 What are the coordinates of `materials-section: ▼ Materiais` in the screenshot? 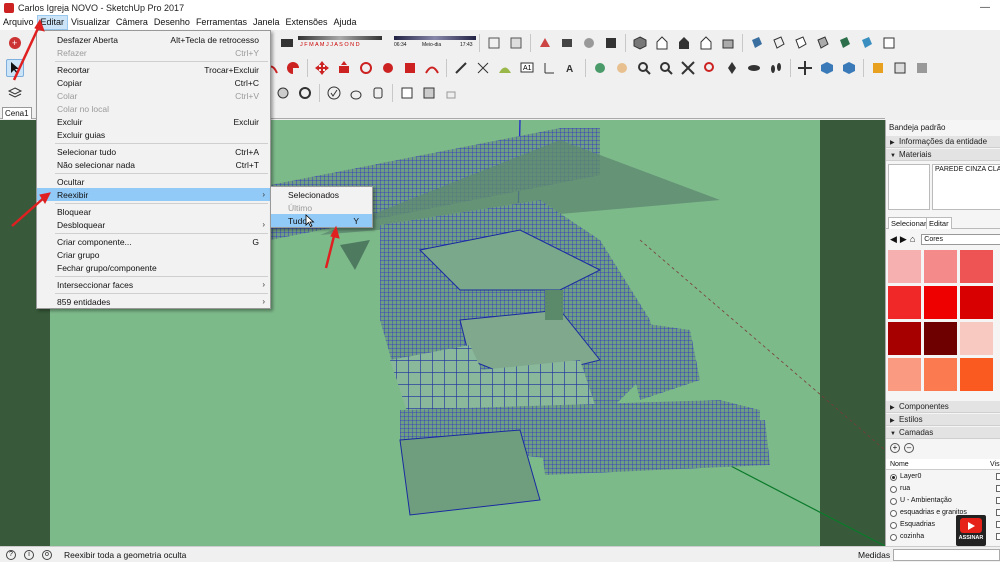 It's located at (943, 155).